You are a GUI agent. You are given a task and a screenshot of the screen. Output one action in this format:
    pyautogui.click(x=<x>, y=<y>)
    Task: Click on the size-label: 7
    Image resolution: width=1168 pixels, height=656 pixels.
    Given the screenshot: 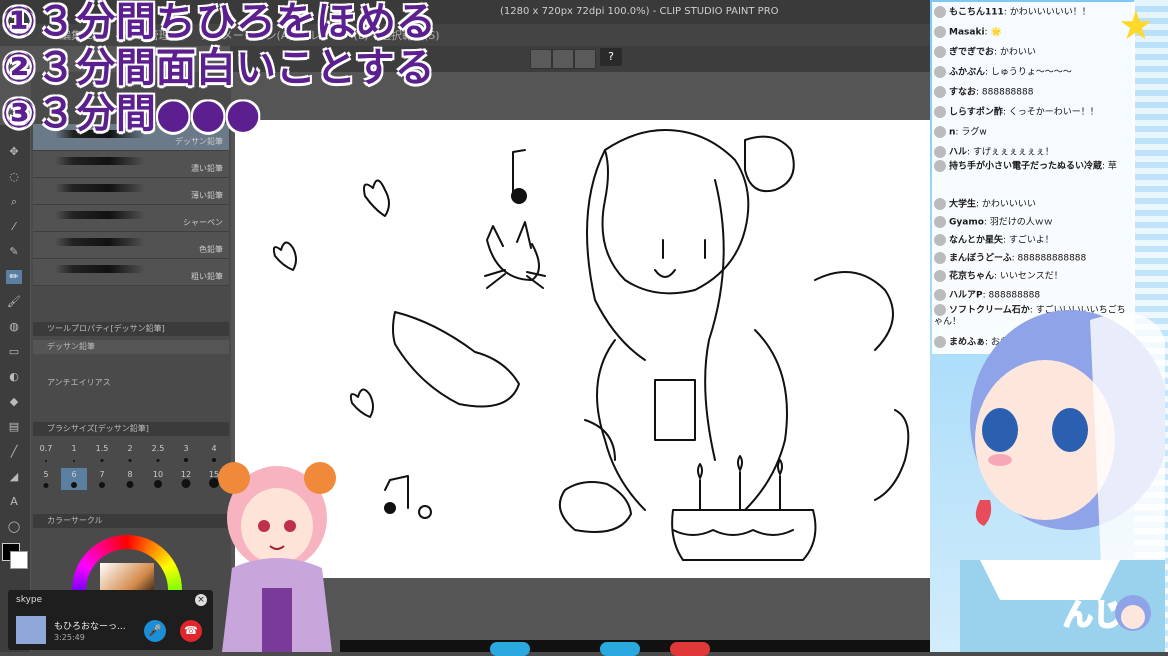 What is the action you would take?
    pyautogui.click(x=102, y=474)
    